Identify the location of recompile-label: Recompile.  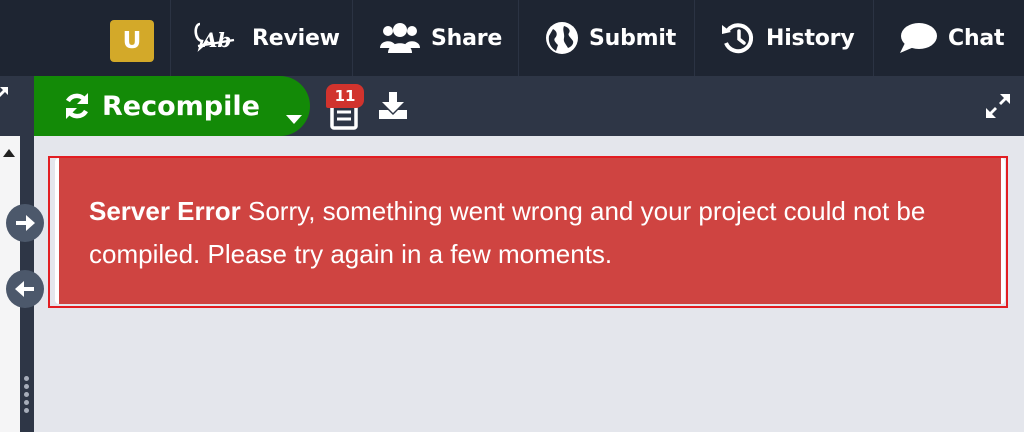
(181, 106).